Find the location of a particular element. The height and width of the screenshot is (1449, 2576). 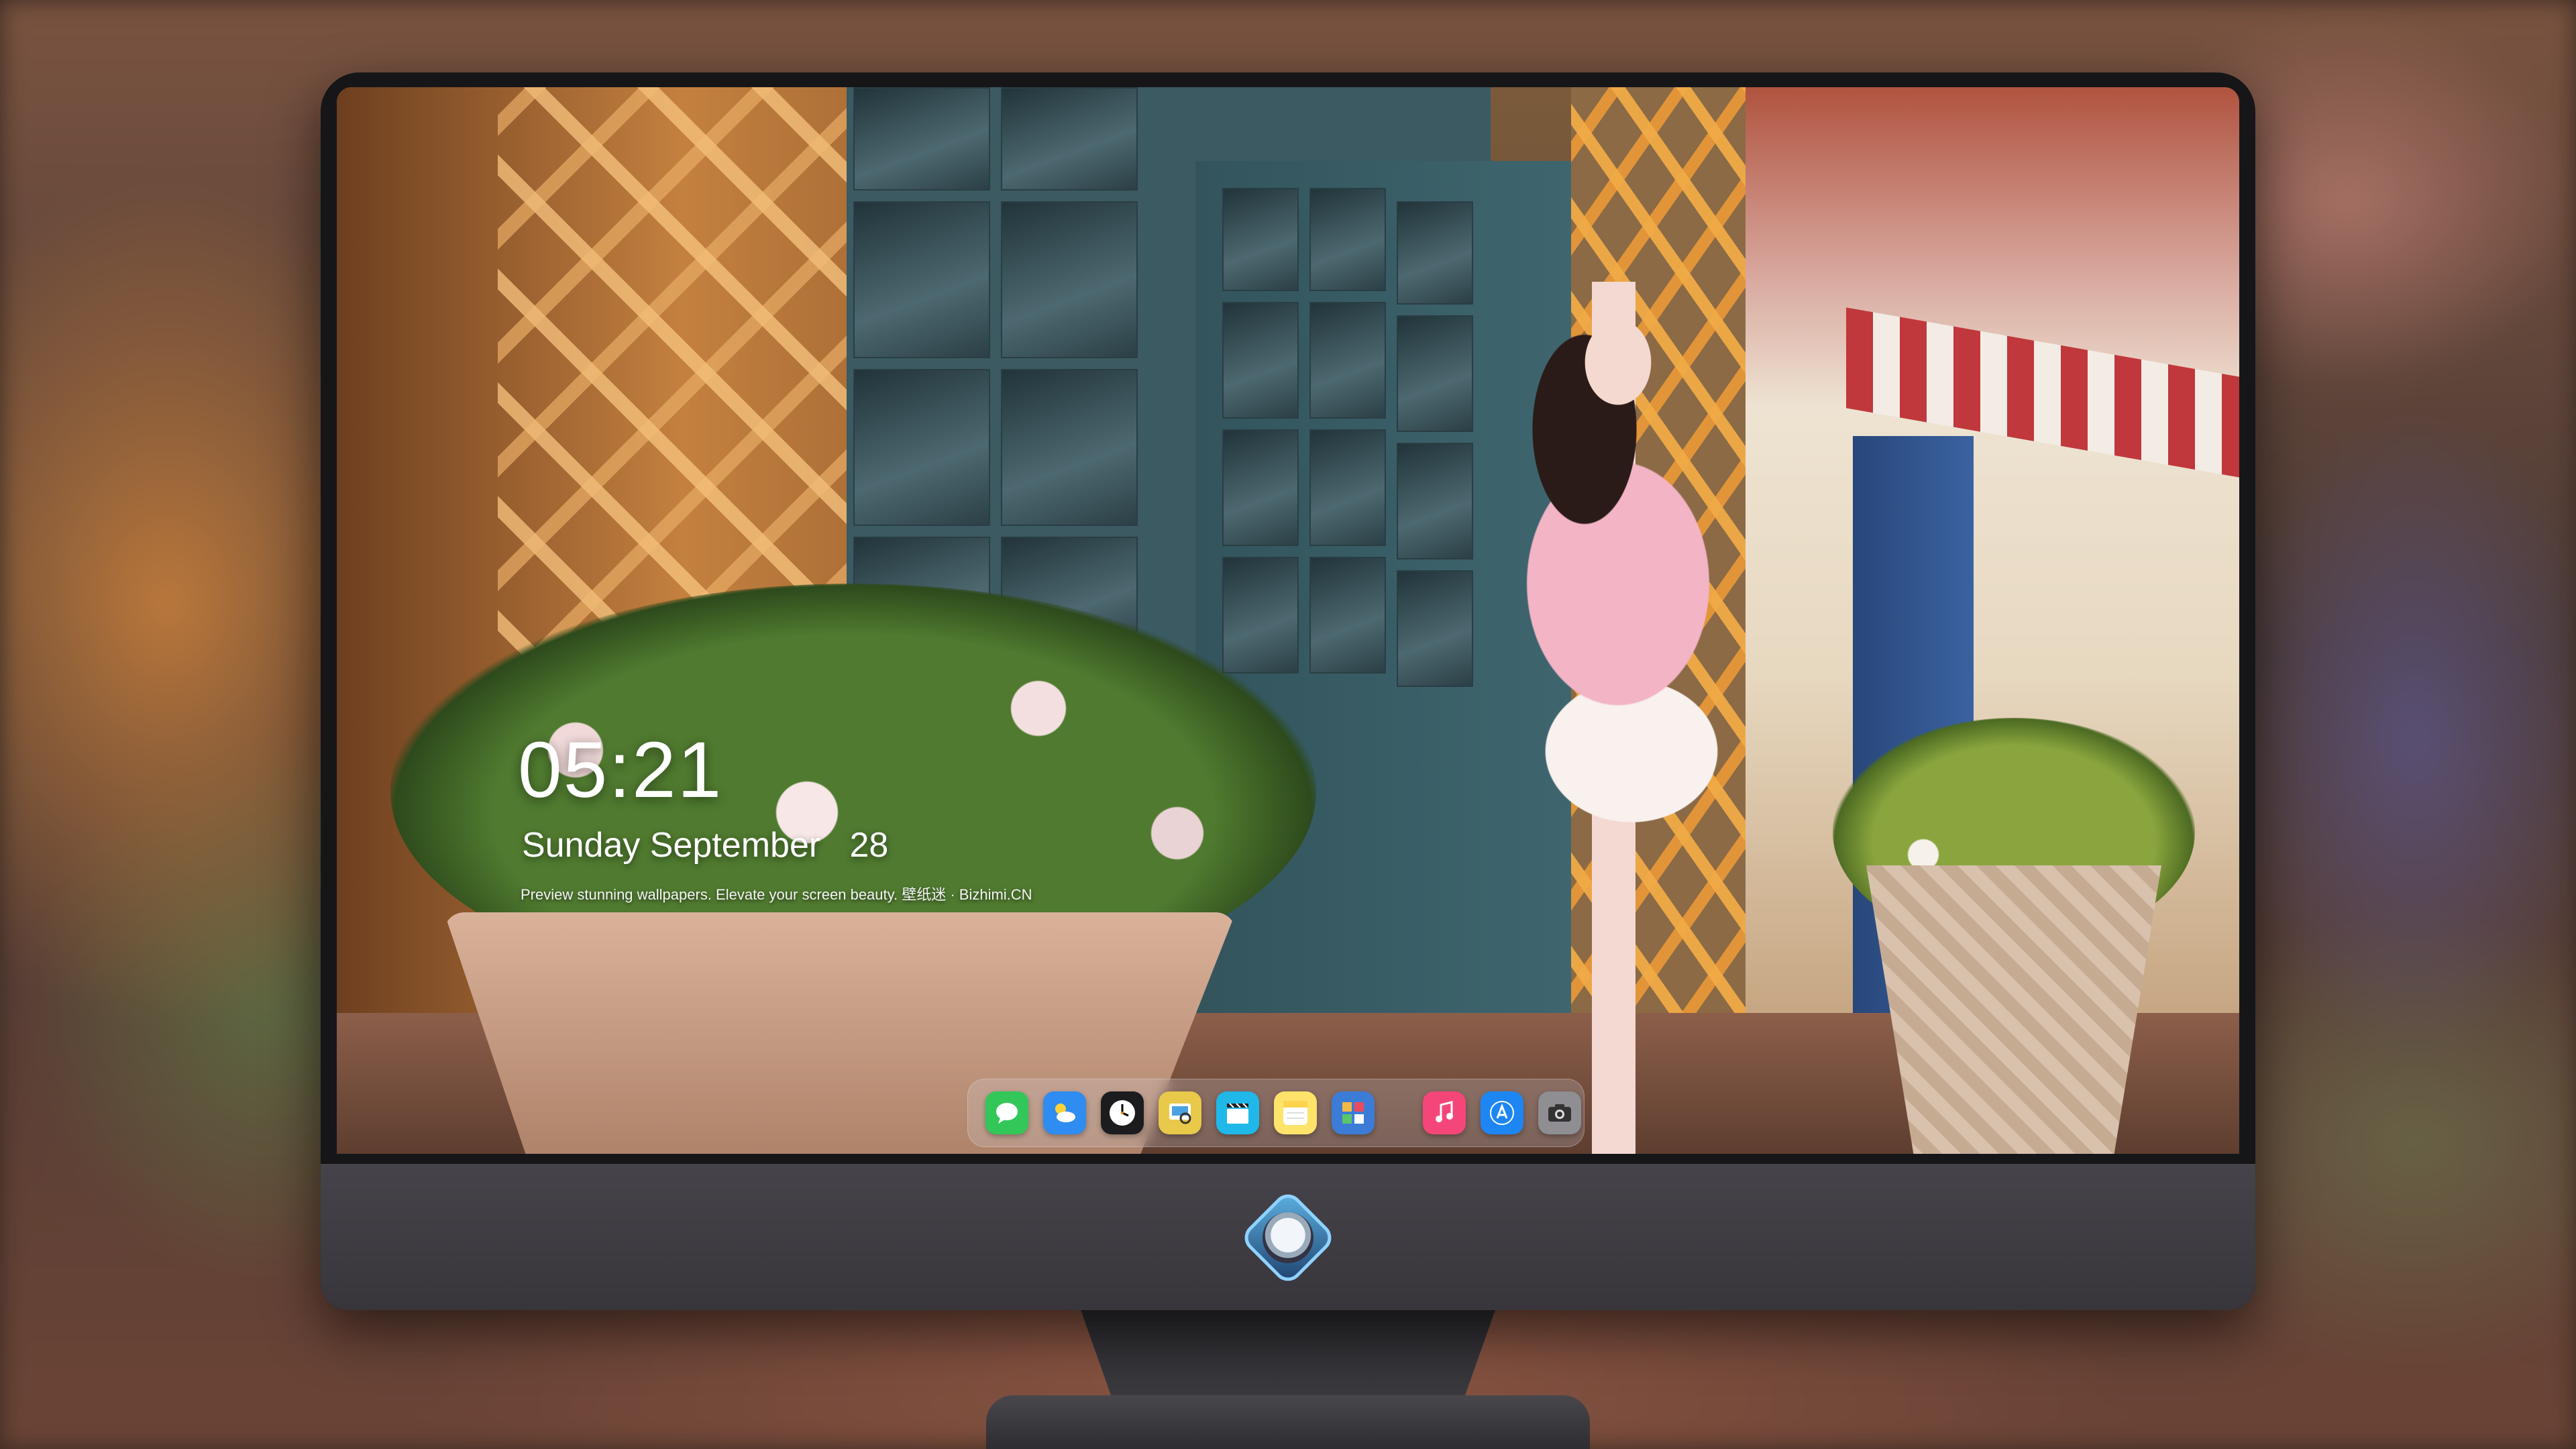

weather-icon is located at coordinates (1064, 1112).